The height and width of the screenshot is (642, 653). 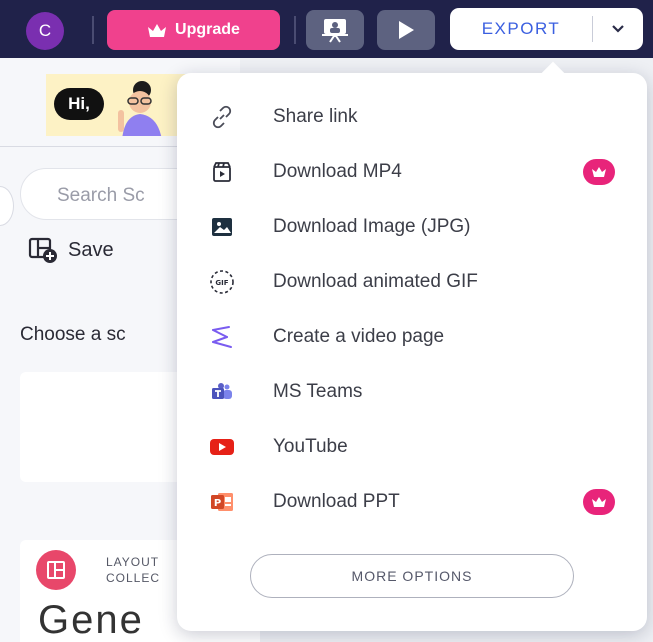 I want to click on upgrade-button: Upgrade, so click(x=193, y=30).